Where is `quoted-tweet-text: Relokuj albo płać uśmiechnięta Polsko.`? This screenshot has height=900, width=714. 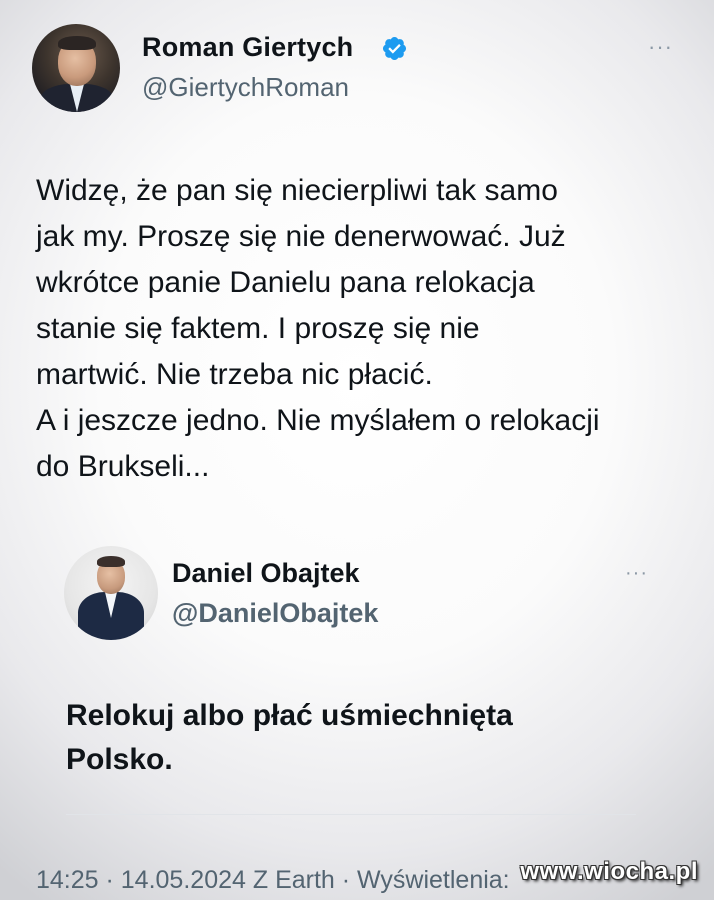
quoted-tweet-text: Relokuj albo płać uśmiechnięta Polsko. is located at coordinates (289, 737).